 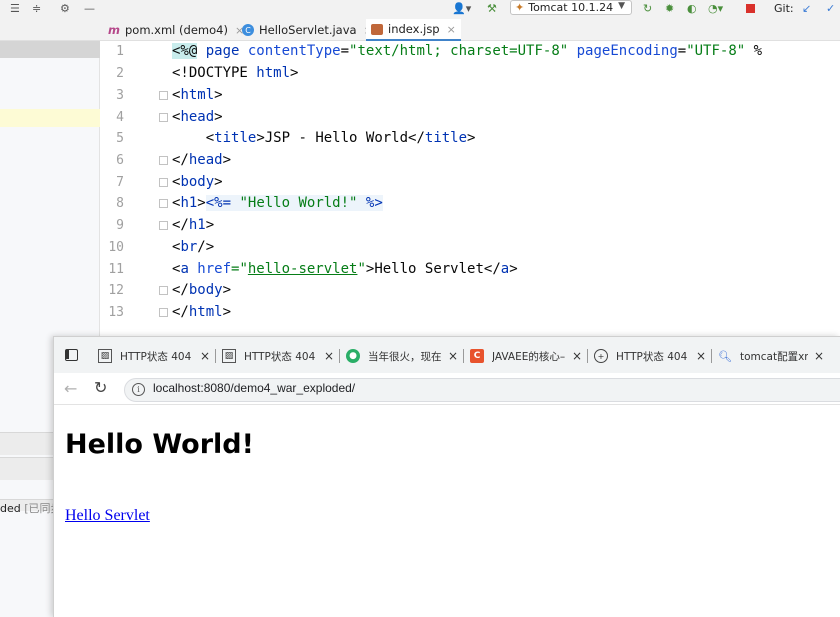 I want to click on address-bar-url: localhost:8080/demo4_war_exploded/, so click(x=254, y=388).